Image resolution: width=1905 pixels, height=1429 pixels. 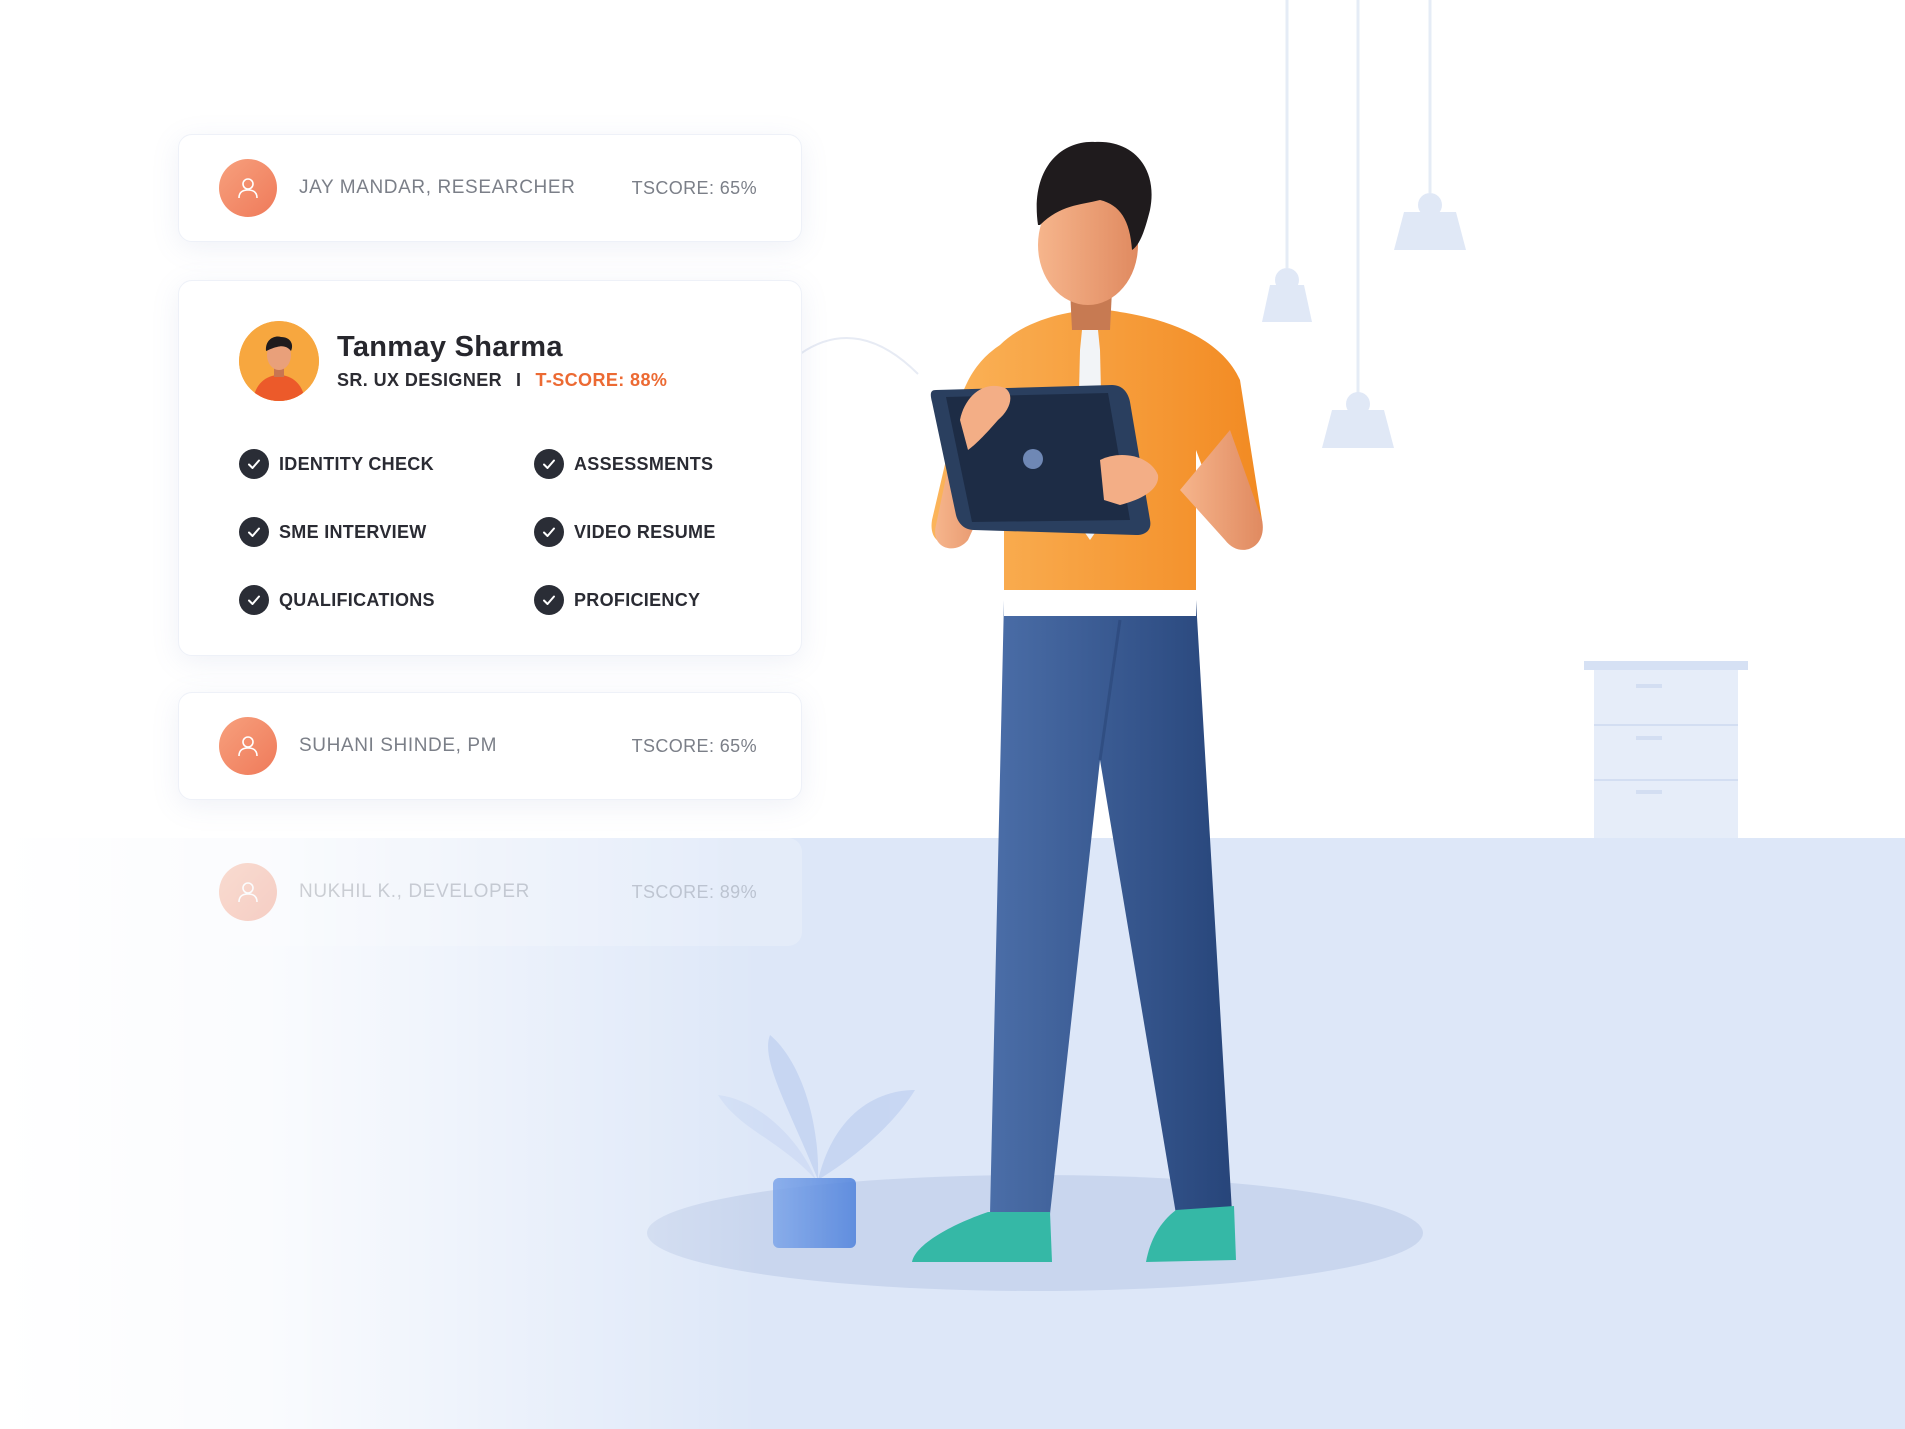 What do you see at coordinates (645, 531) in the screenshot?
I see `check-label: VIDEO RESUME` at bounding box center [645, 531].